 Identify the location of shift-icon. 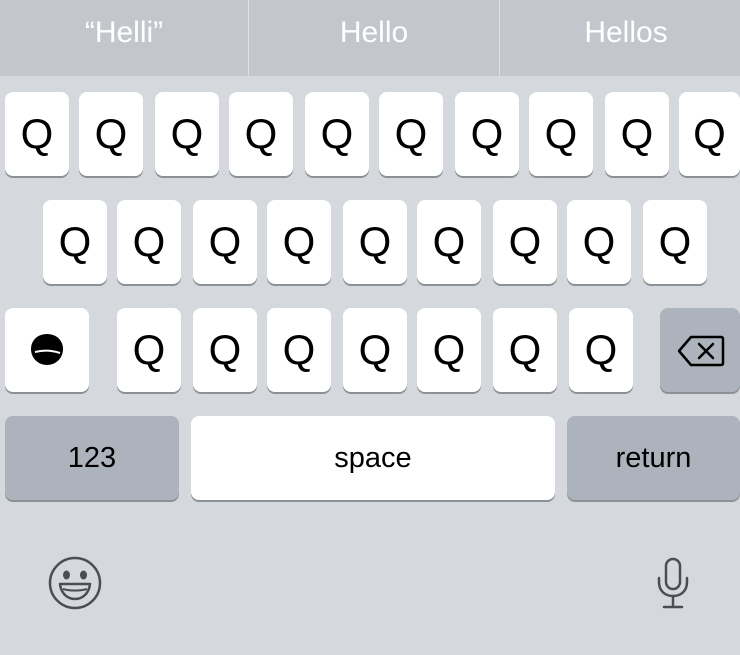
(47, 349).